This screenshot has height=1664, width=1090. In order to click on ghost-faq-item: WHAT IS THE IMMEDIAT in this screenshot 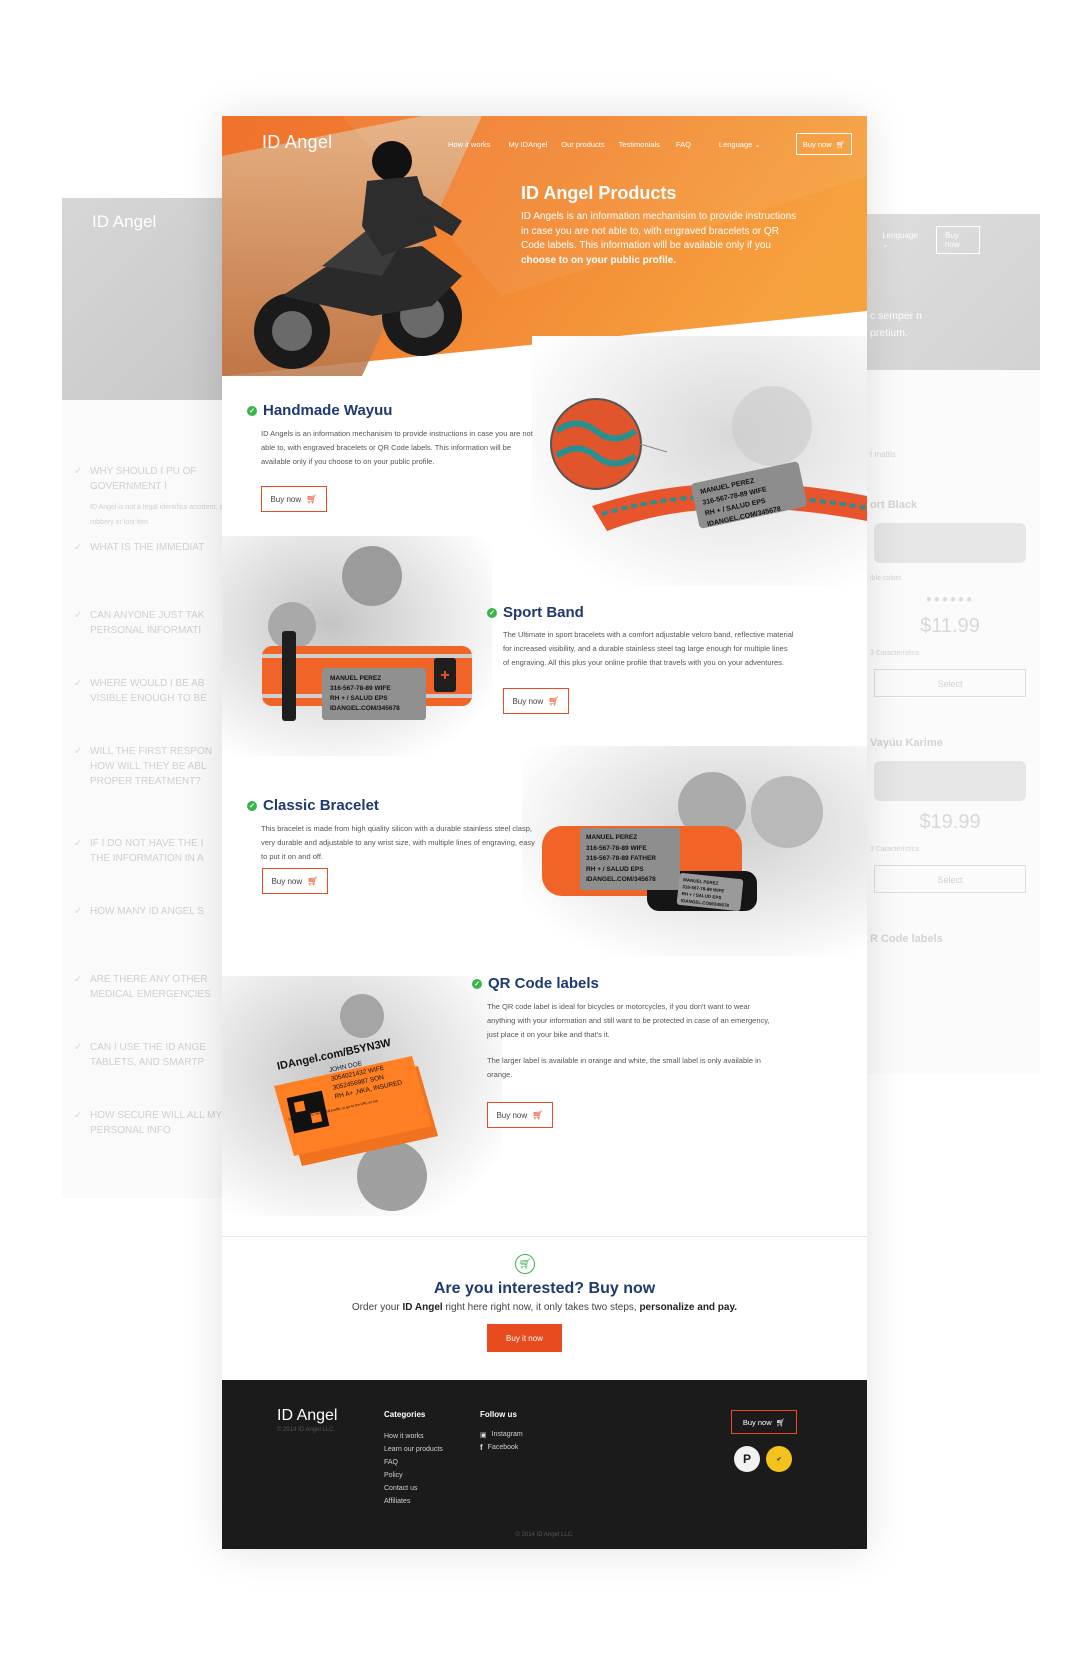, I will do `click(147, 570)`.